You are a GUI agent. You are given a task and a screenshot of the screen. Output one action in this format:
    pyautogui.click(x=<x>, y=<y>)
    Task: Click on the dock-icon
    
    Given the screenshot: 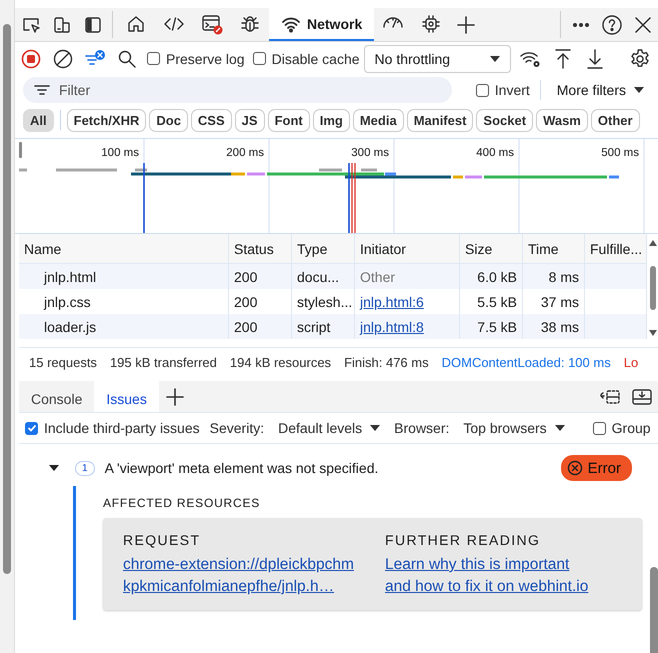 What is the action you would take?
    pyautogui.click(x=610, y=397)
    